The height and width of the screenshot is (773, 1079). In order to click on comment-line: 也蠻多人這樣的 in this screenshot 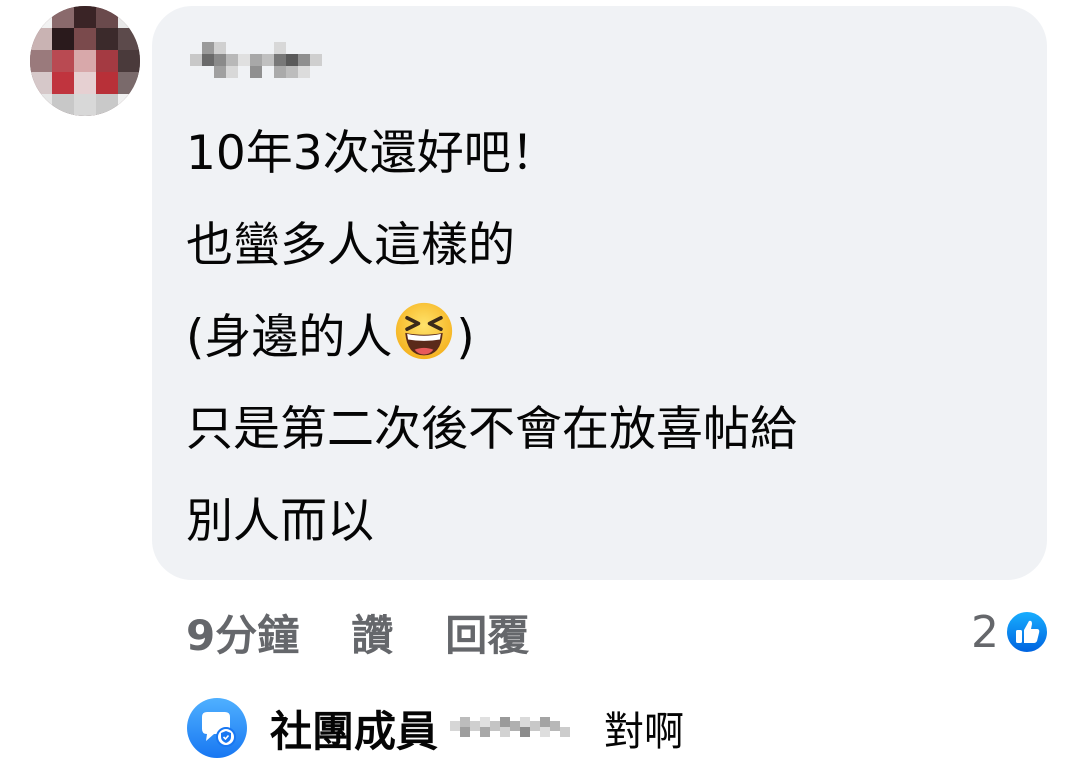, I will do `click(350, 245)`.